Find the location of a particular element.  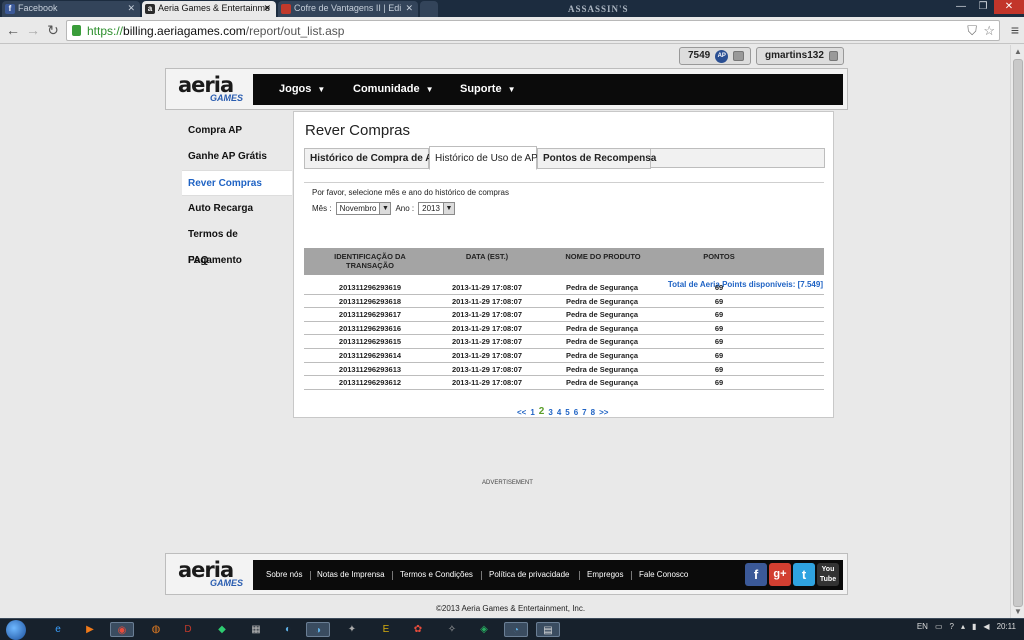

game-icon: ◆ is located at coordinates (222, 629).